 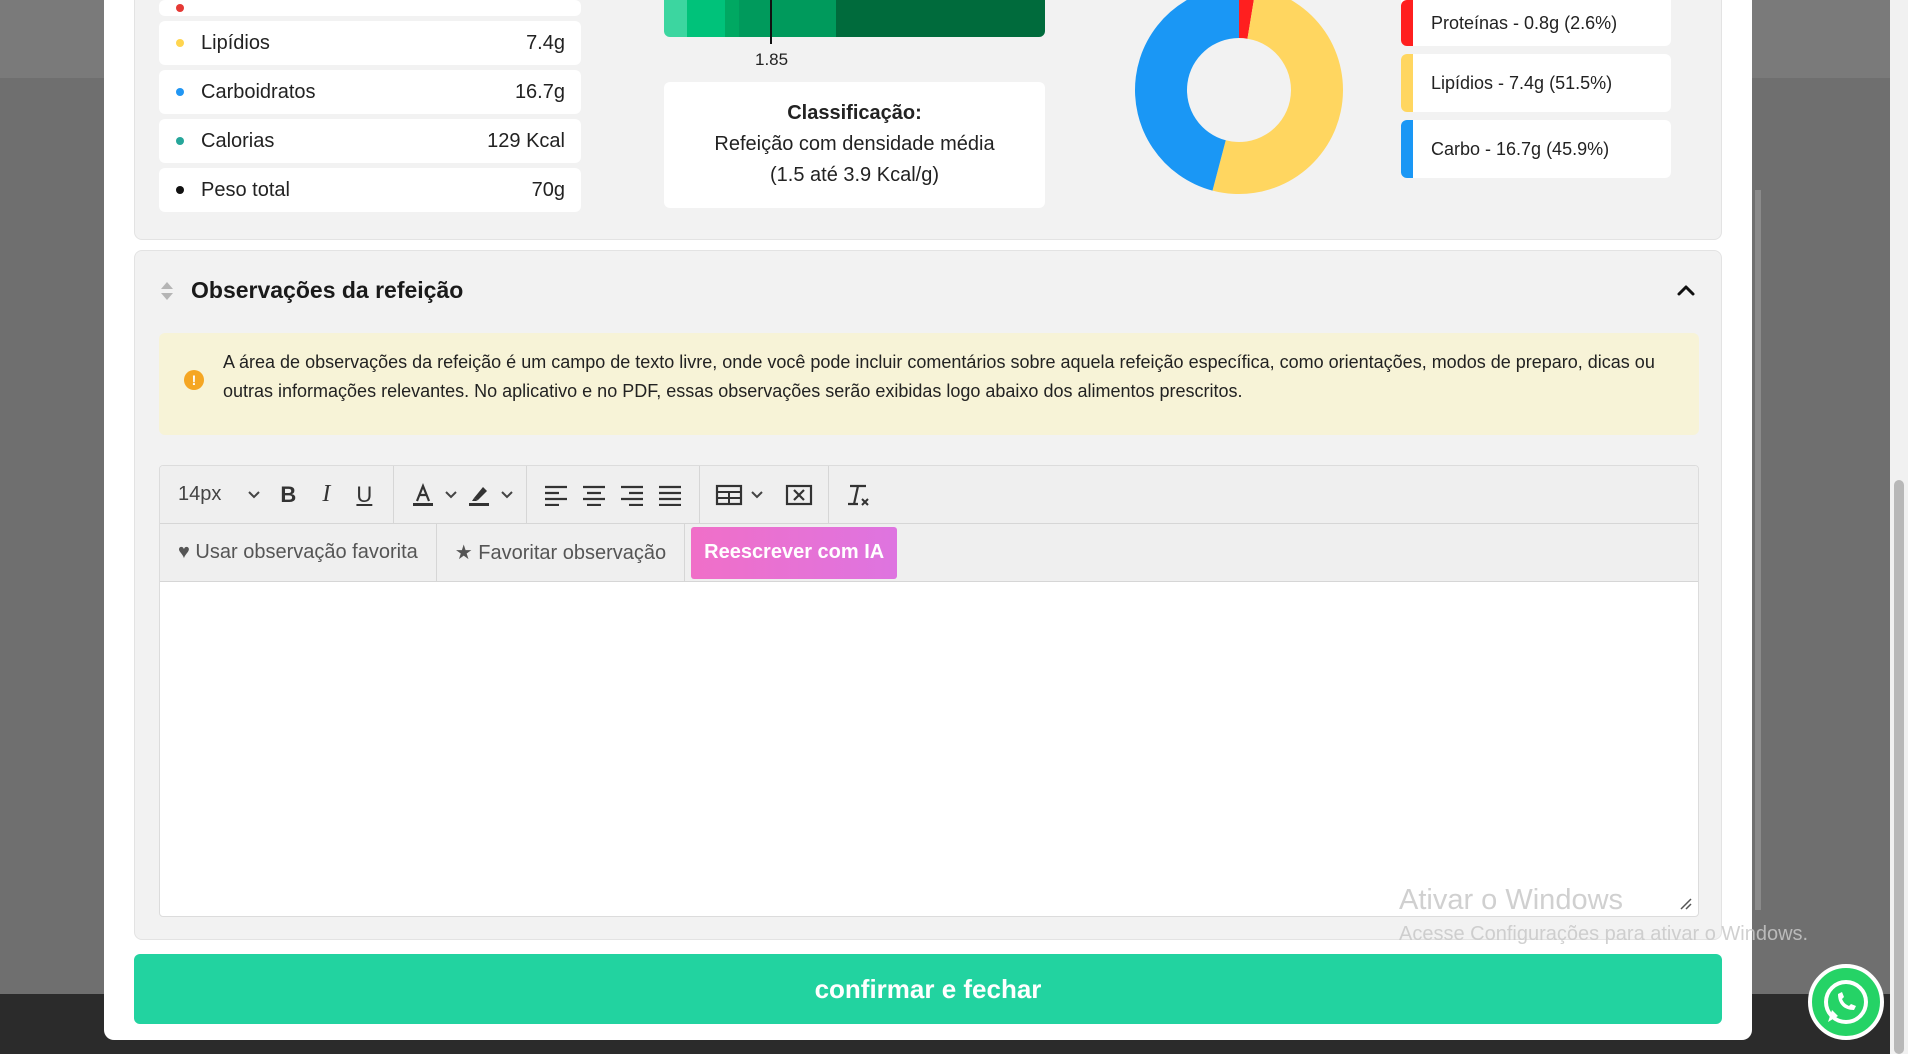 I want to click on scrollbar-thumb, so click(x=1899, y=767).